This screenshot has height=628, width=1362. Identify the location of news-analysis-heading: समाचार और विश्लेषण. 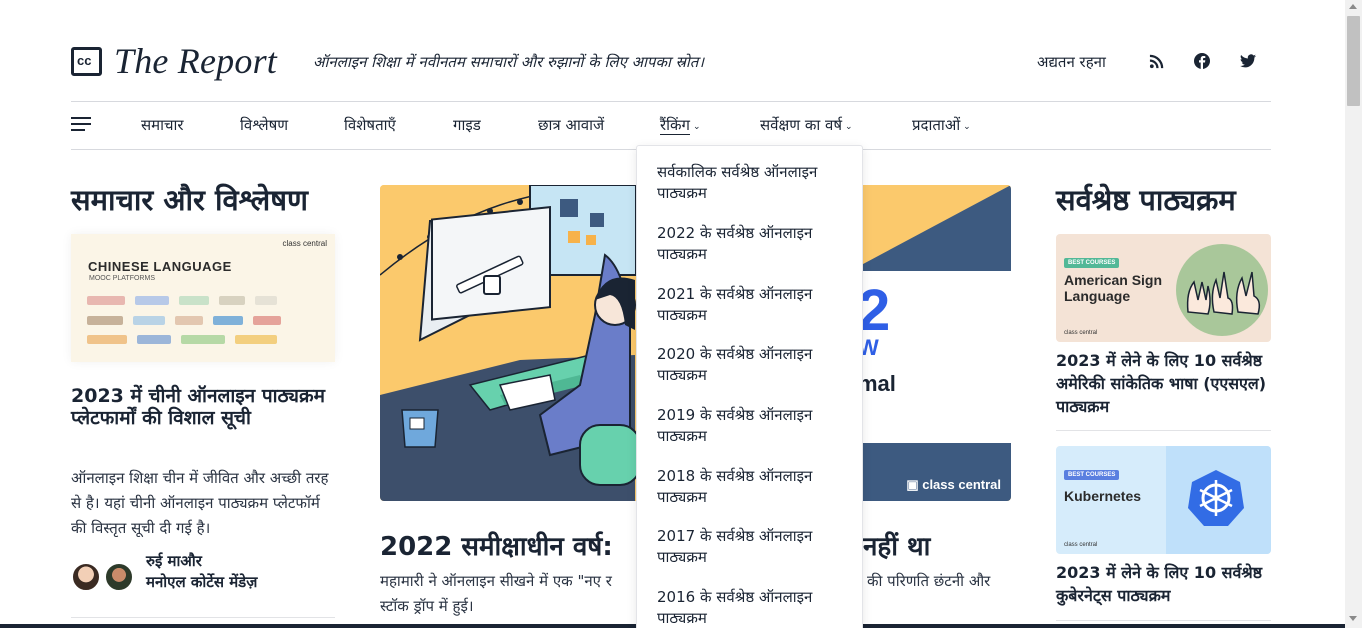
(189, 200).